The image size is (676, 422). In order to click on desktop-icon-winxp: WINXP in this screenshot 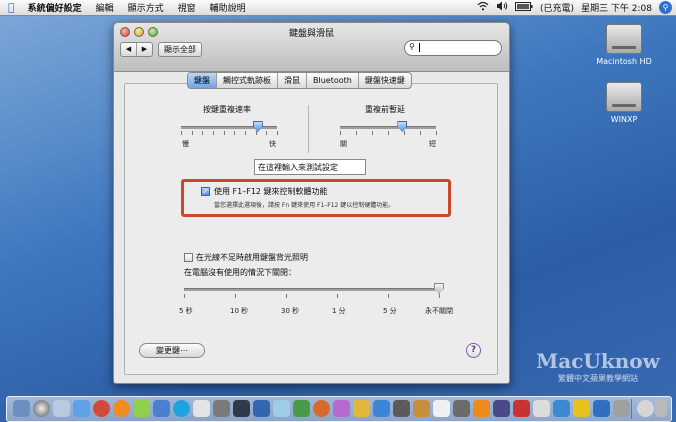, I will do `click(624, 103)`.